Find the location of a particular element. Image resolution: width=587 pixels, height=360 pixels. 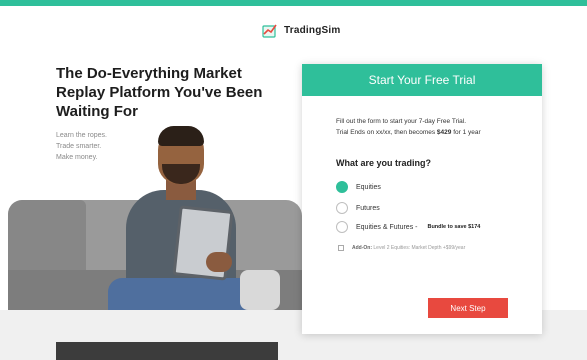

intro-suffix: for 1 year is located at coordinates (466, 132).